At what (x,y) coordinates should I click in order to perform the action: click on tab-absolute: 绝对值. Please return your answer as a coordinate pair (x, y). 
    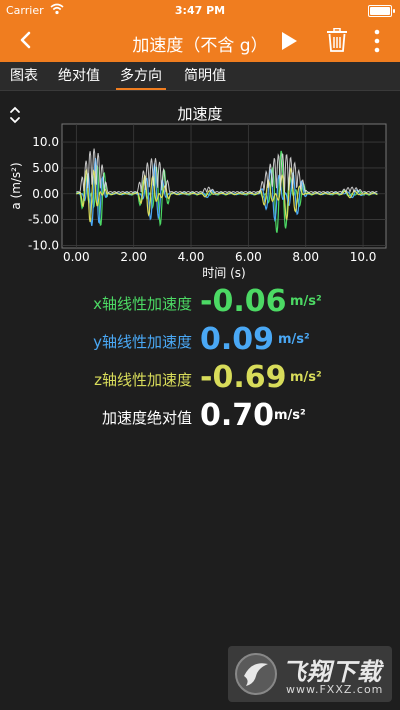
    Looking at the image, I should click on (79, 76).